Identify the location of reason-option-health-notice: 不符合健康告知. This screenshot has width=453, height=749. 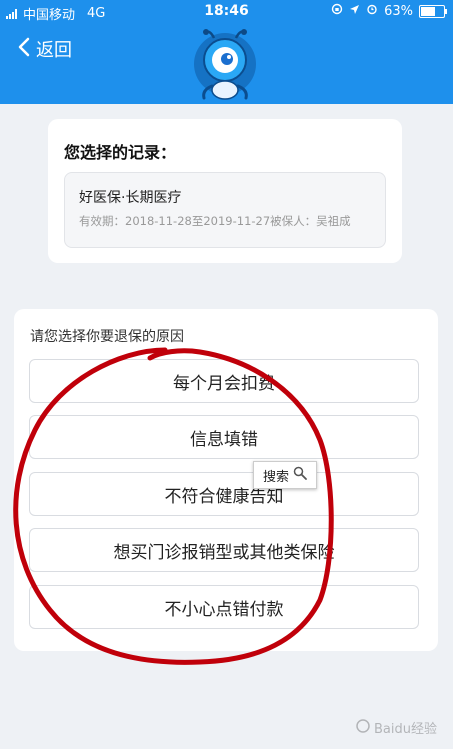
(224, 494).